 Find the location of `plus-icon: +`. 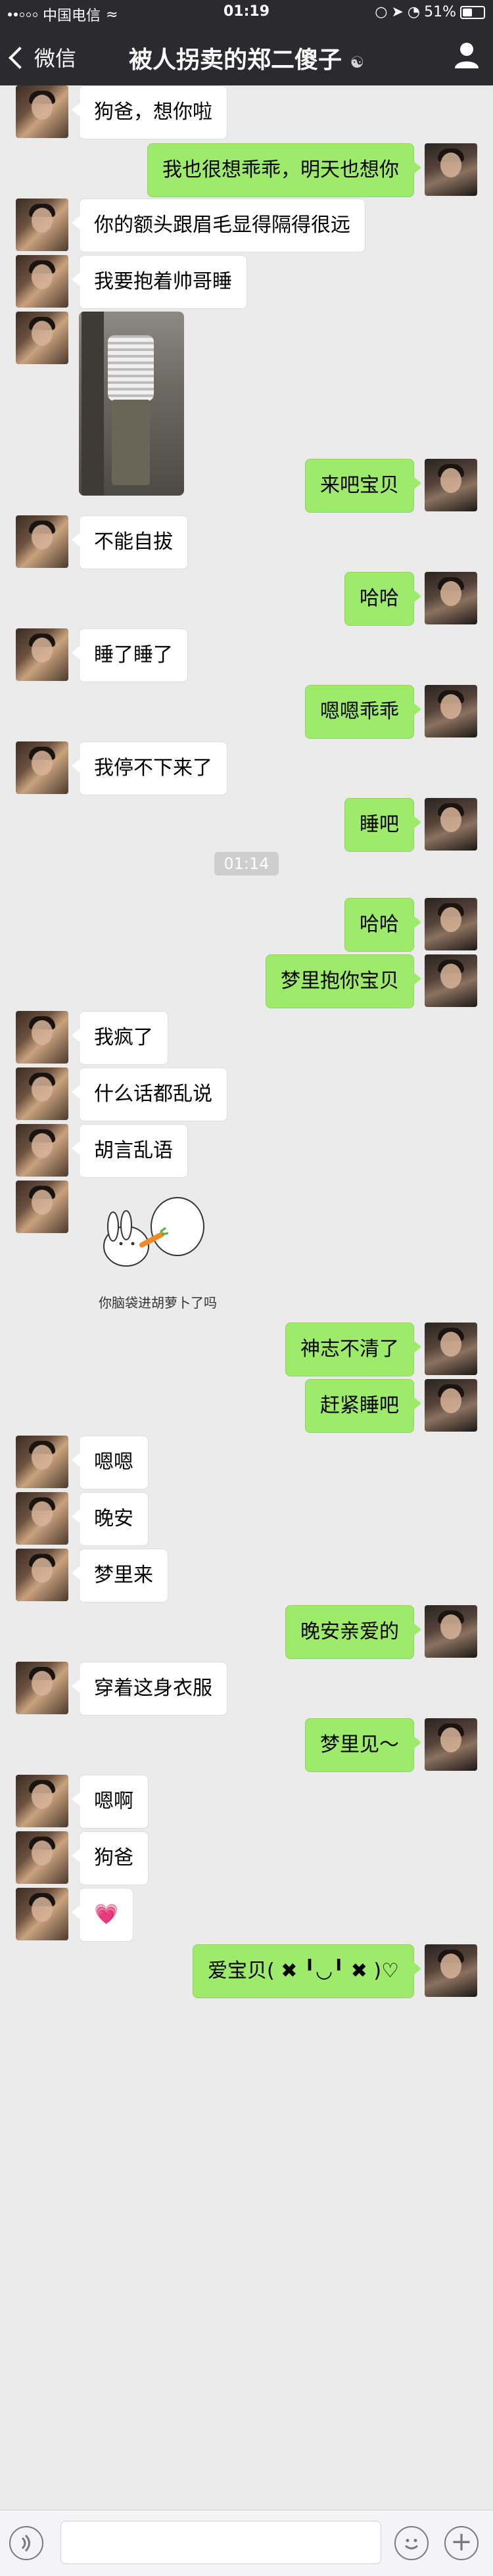

plus-icon: + is located at coordinates (462, 2542).